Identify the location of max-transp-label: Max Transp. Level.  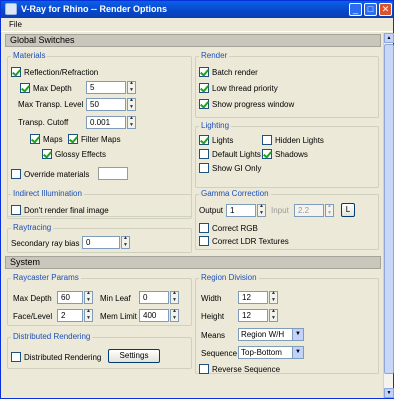
(51, 104).